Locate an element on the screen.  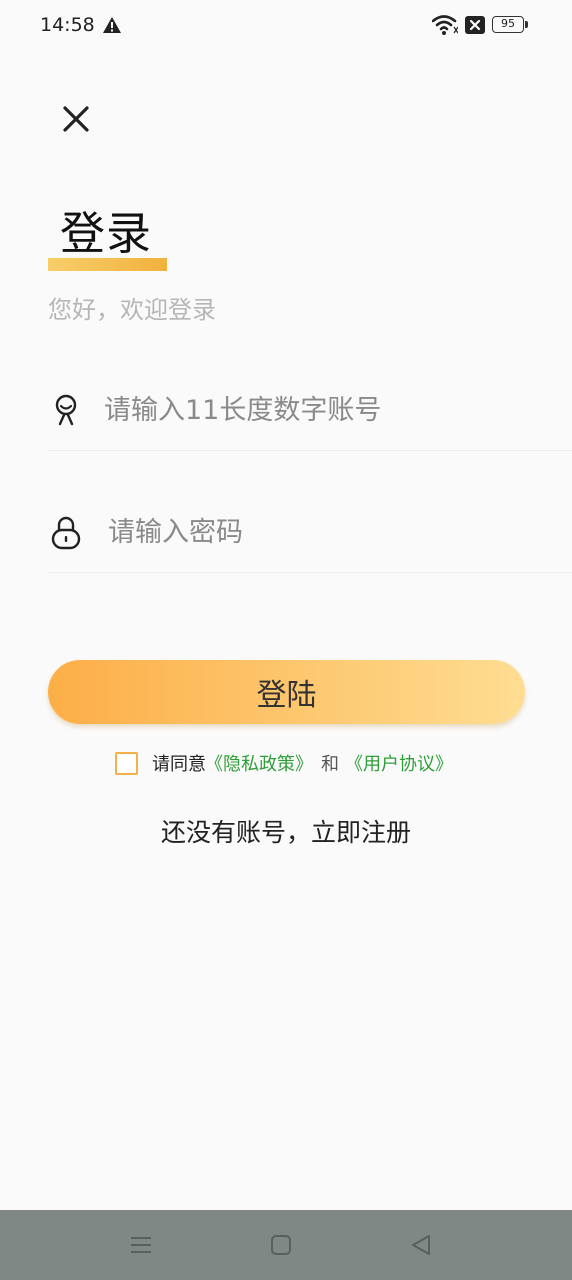
password-field-row is located at coordinates (310, 536).